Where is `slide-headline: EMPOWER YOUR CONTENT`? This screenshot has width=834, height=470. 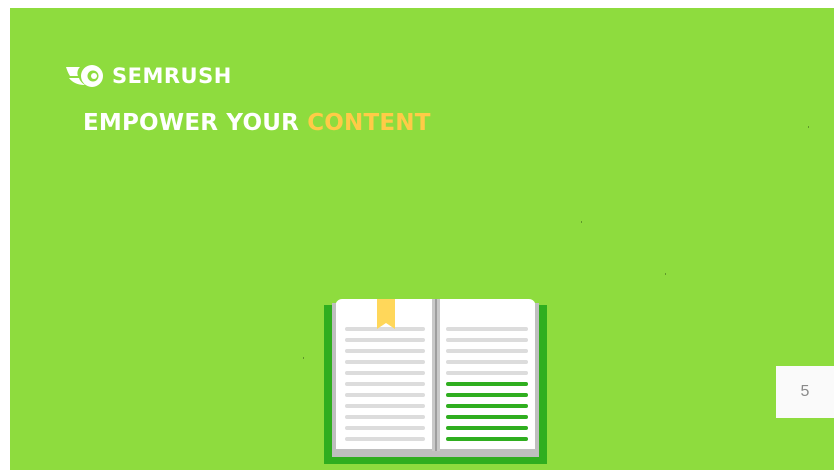 slide-headline: EMPOWER YOUR CONTENT is located at coordinates (257, 123).